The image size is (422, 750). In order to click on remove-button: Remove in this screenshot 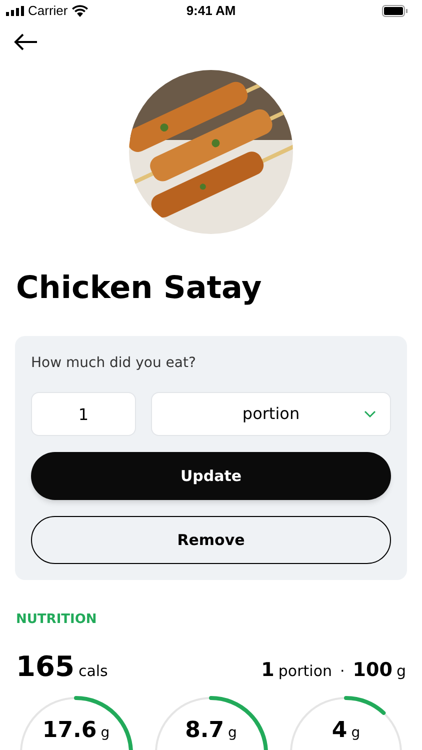, I will do `click(211, 540)`.